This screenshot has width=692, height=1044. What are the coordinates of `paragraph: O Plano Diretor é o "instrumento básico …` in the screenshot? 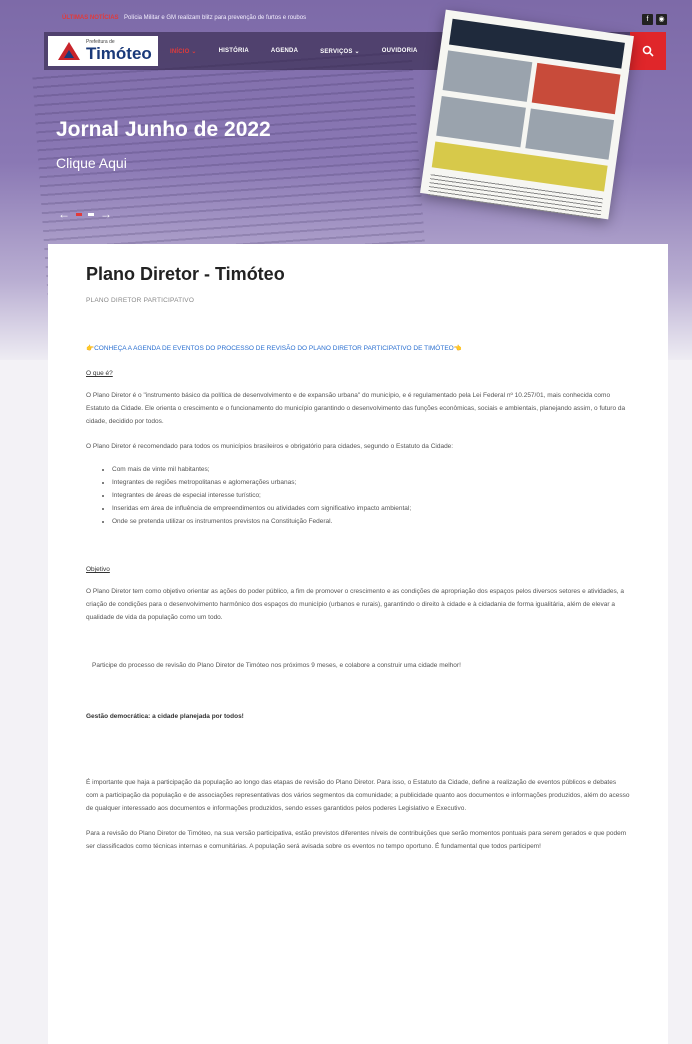 It's located at (356, 408).